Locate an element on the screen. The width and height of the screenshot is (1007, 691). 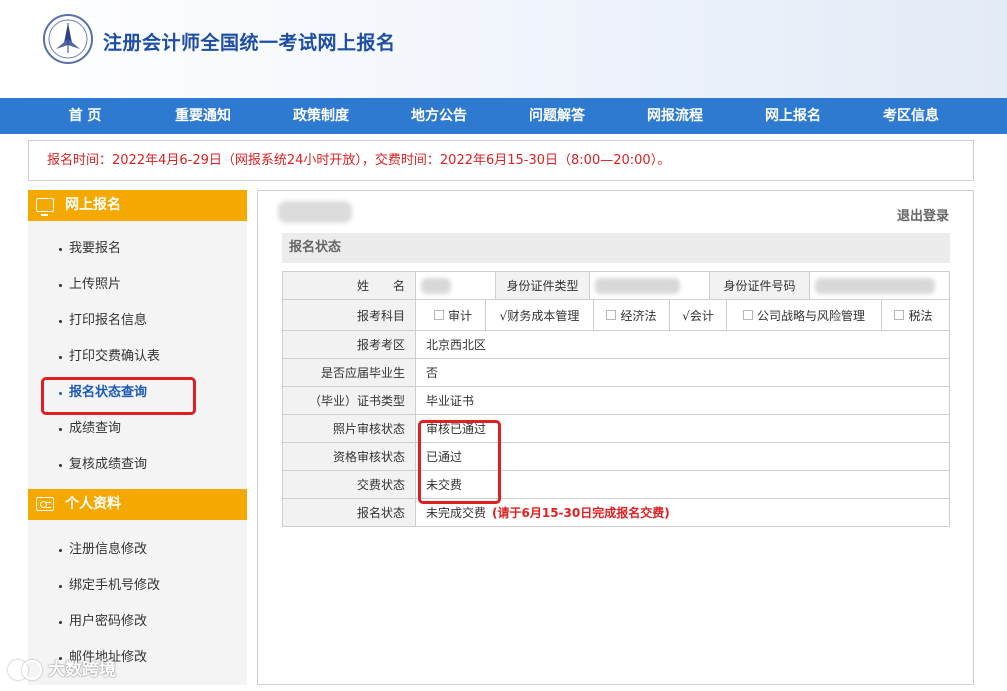
subject-strategy-risk: 公司战略与风险管理 is located at coordinates (804, 315).